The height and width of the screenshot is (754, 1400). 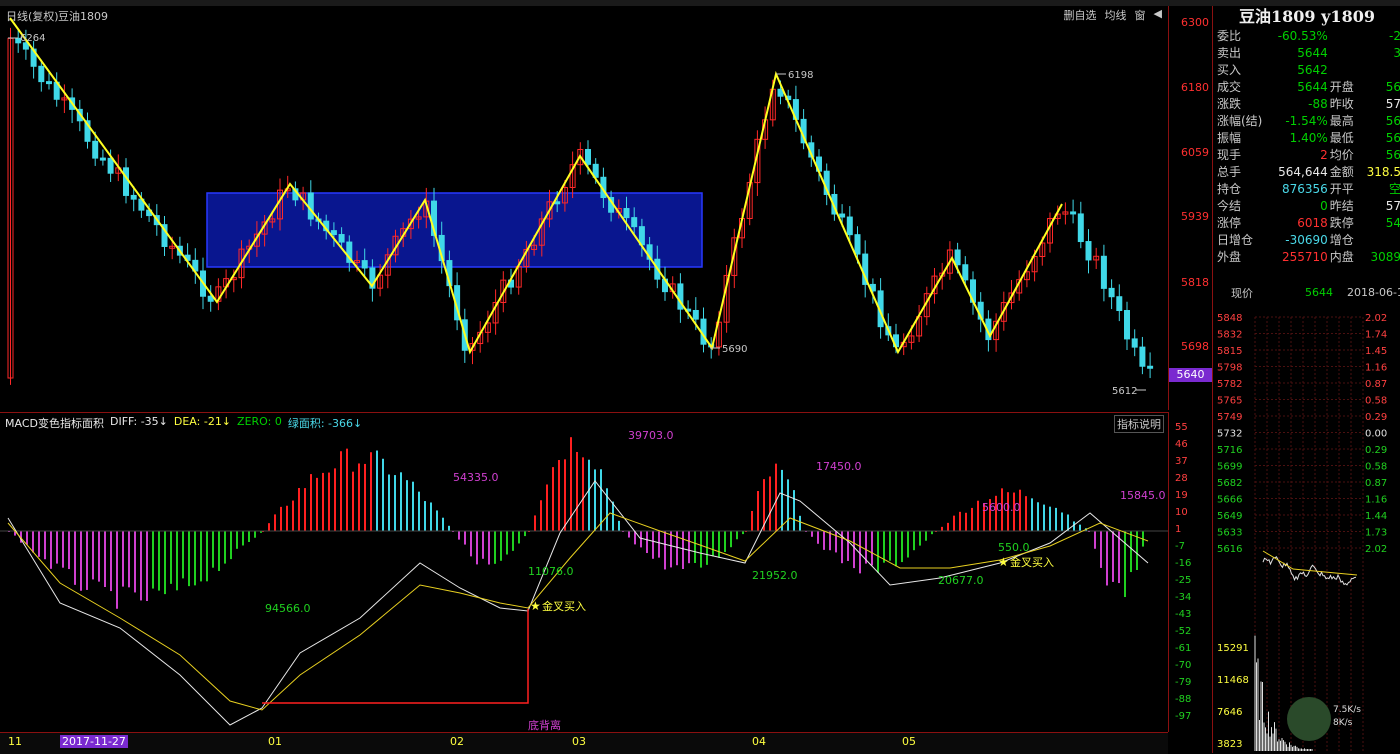 I want to click on low-mid-label: 5690, so click(x=734, y=349).